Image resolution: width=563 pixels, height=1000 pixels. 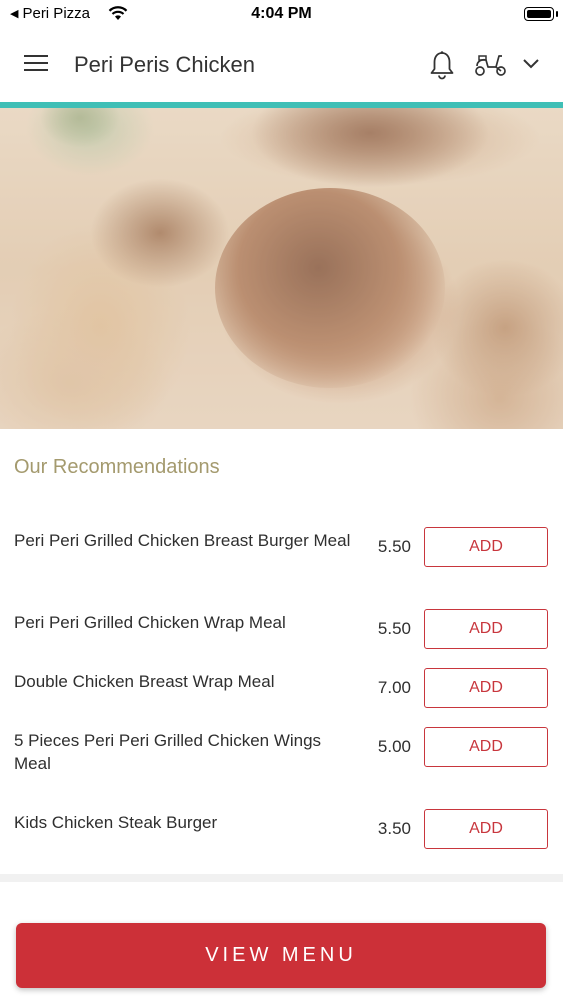 I want to click on bell-icon, so click(x=442, y=65).